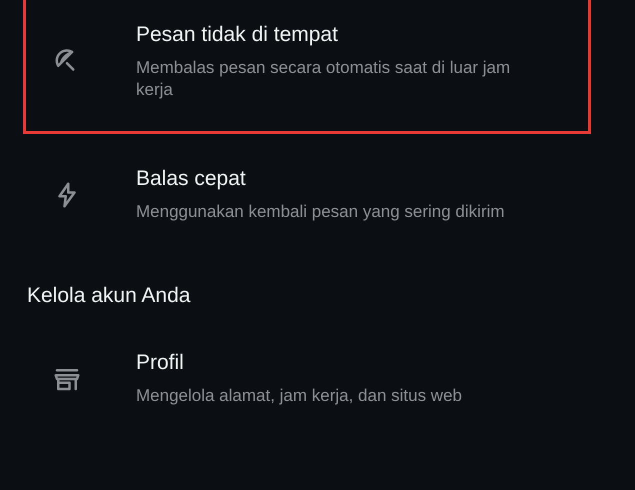 This screenshot has height=490, width=635. Describe the element at coordinates (324, 79) in the screenshot. I see `item-description: Membalas pesan secara otomatis saat di luar jam kerja` at that location.